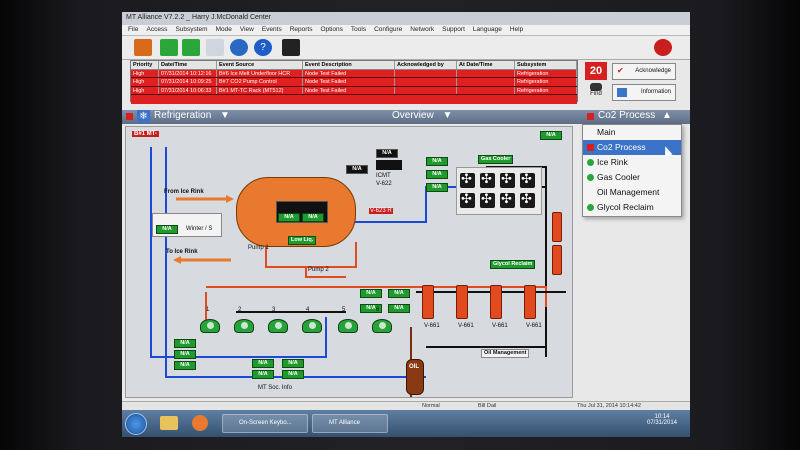 The width and height of the screenshot is (800, 450). Describe the element at coordinates (487, 406) in the screenshot. I see `status-user: Bill Dail` at that location.